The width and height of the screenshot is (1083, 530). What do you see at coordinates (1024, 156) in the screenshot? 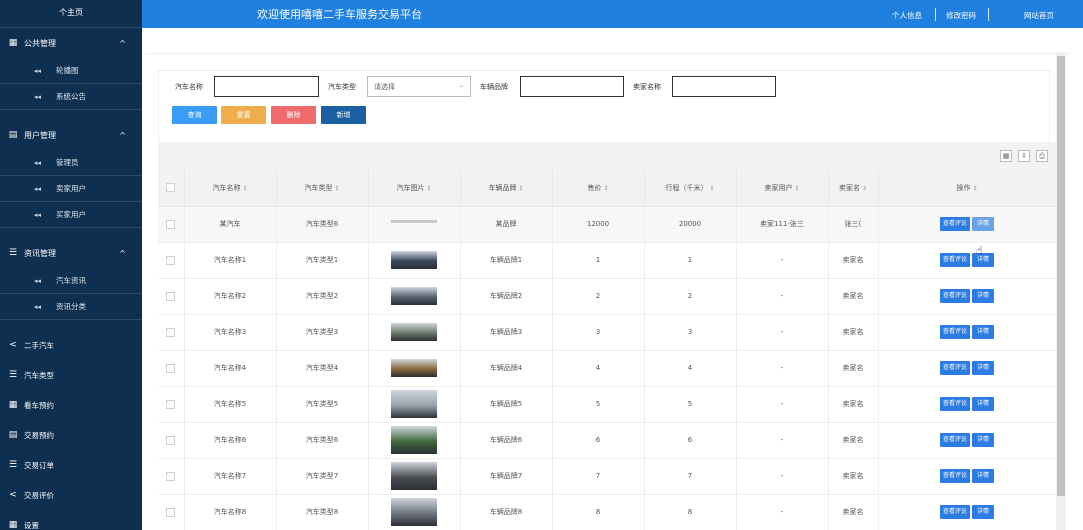
I see `export-icon: ⇩` at bounding box center [1024, 156].